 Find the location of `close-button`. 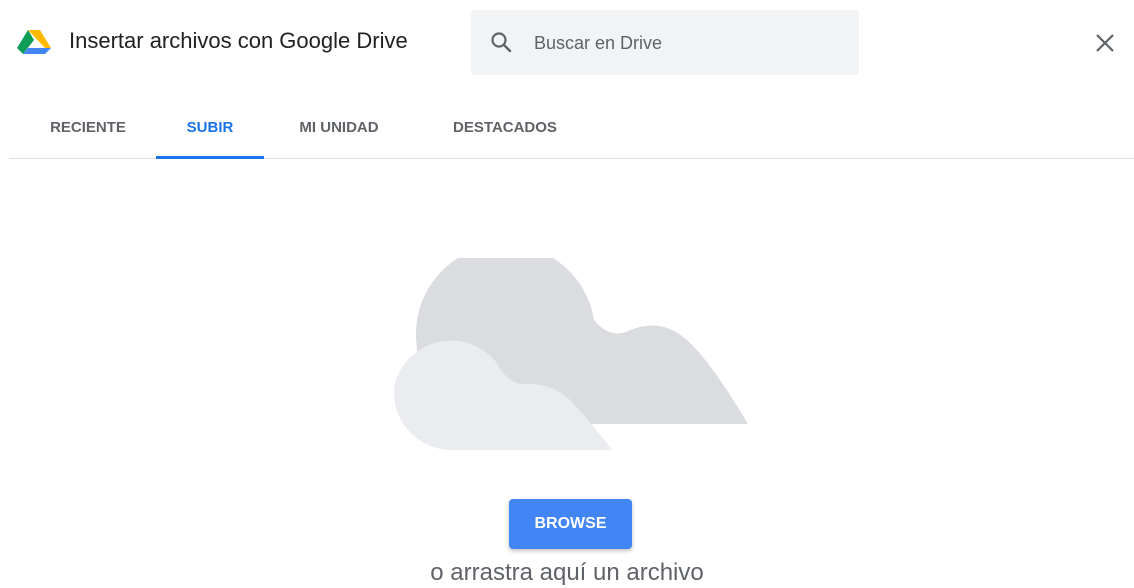

close-button is located at coordinates (1105, 43).